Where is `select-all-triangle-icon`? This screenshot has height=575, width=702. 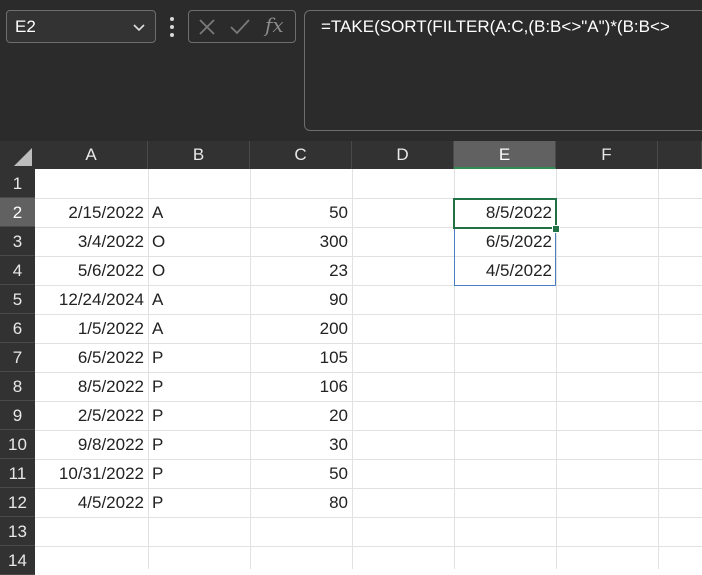
select-all-triangle-icon is located at coordinates (23, 157).